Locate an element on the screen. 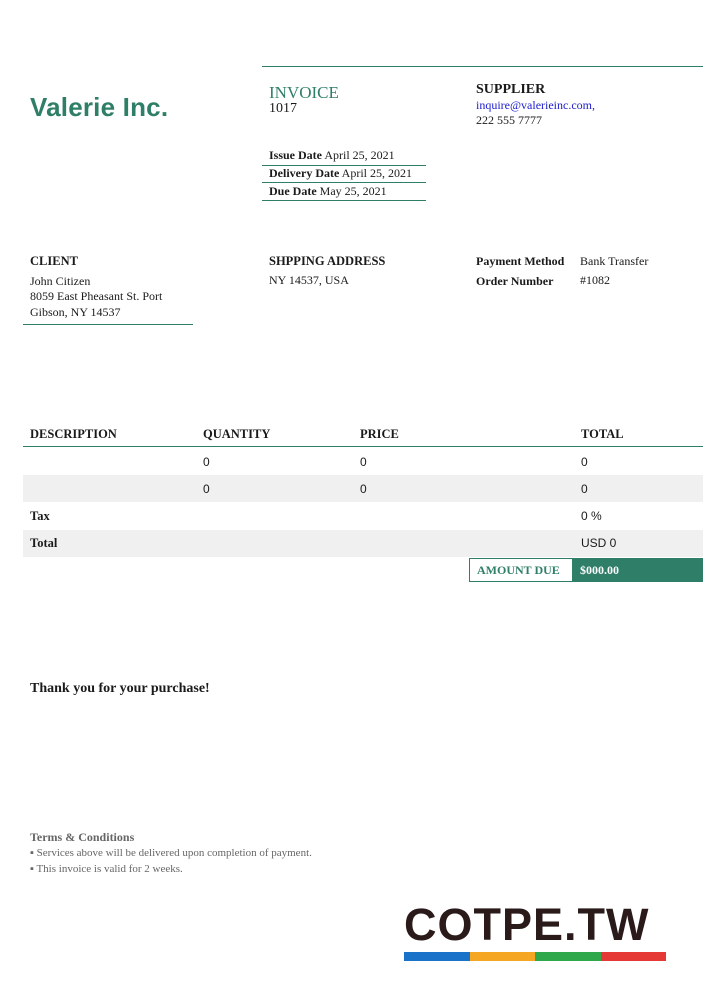  payment-method-label: Payment Method is located at coordinates (520, 261).